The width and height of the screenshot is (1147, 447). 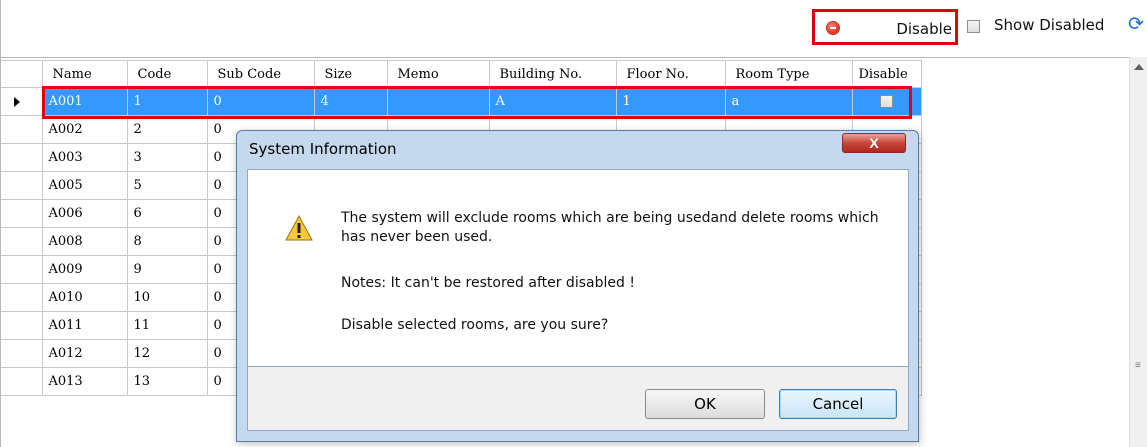 I want to click on cancel-button: Cancel, so click(x=838, y=404).